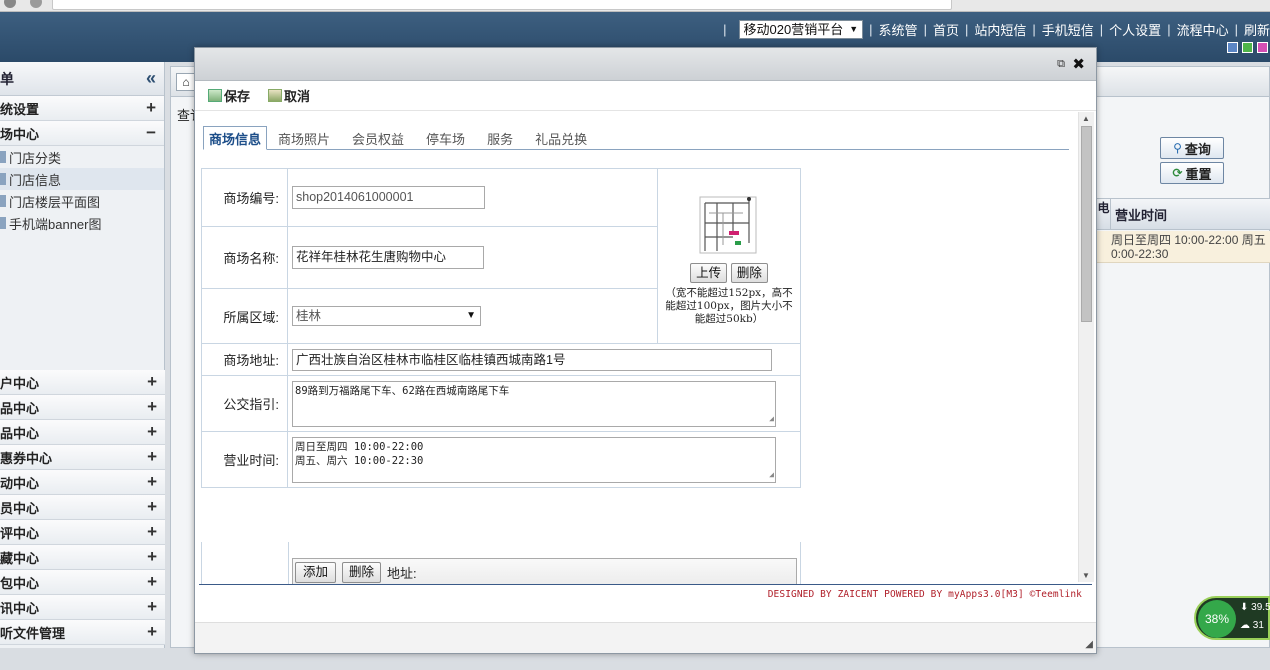 The image size is (1270, 670). I want to click on skin-green-icon, so click(1247, 47).